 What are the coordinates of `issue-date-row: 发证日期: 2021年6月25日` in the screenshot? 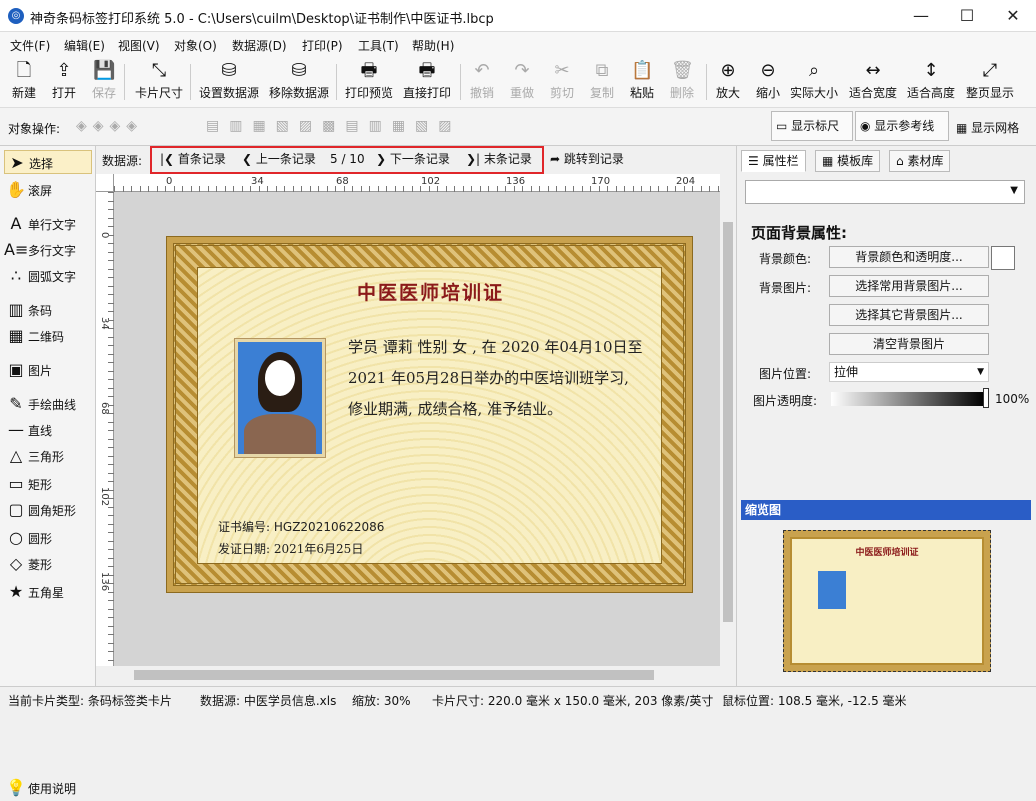 It's located at (290, 548).